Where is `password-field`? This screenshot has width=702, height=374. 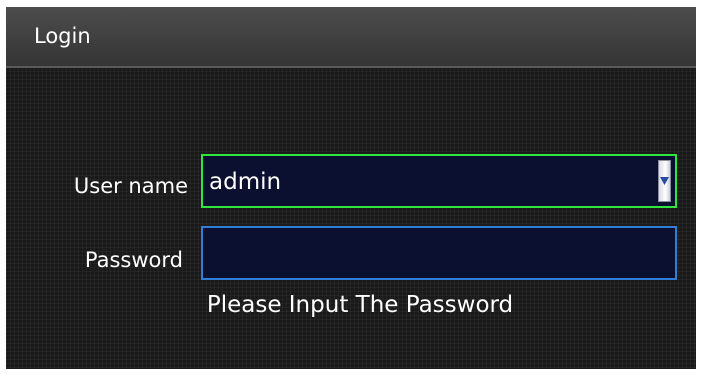 password-field is located at coordinates (439, 253).